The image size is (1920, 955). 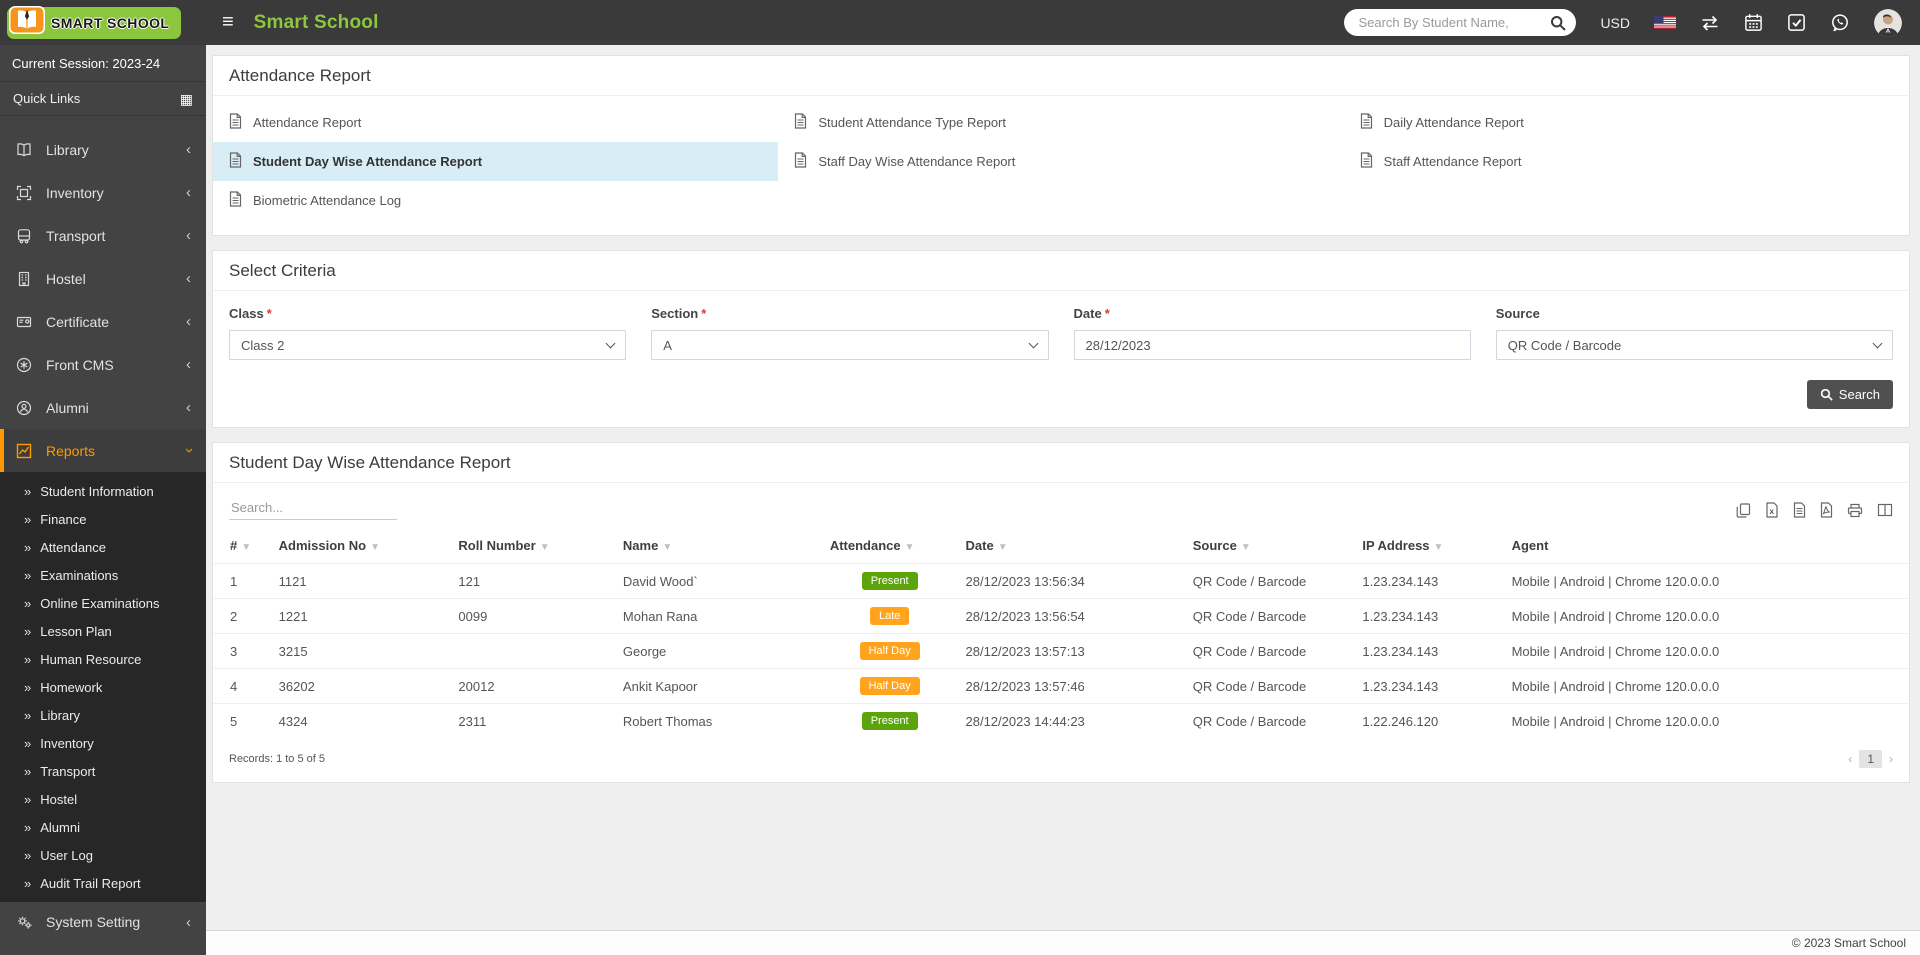 I want to click on table-cell: 0099, so click(x=532, y=616).